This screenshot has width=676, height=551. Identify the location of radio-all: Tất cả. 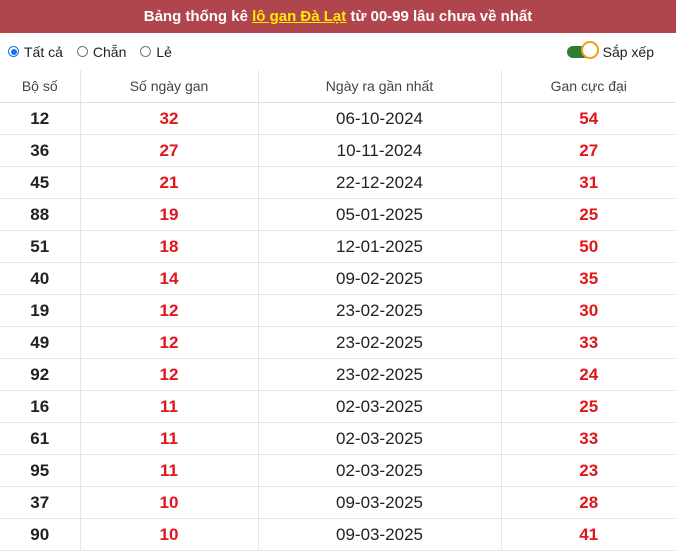
(35, 52).